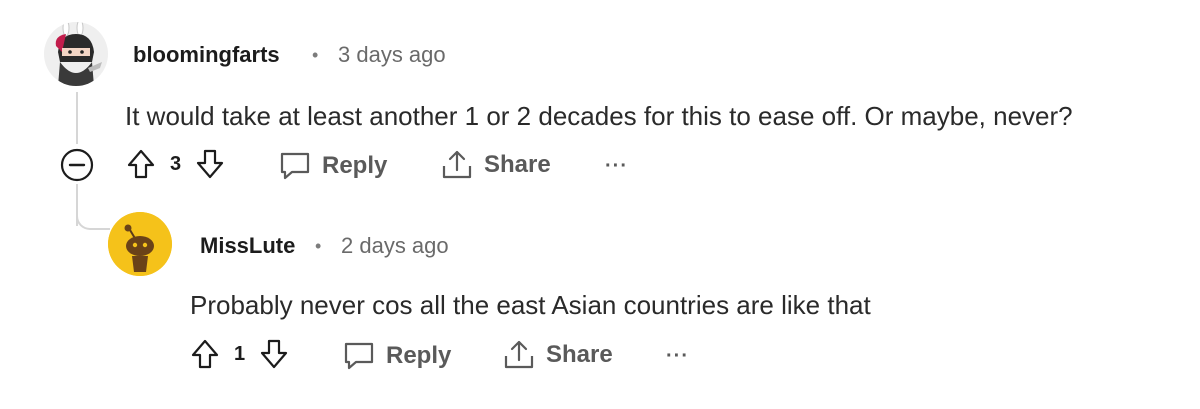 The image size is (1200, 409). I want to click on comment-author: MissLute, so click(247, 246).